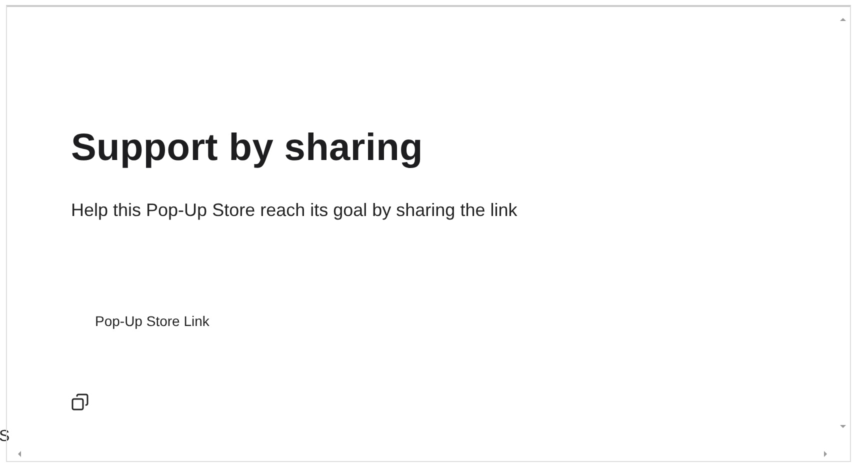 This screenshot has height=466, width=857. Describe the element at coordinates (294, 210) in the screenshot. I see `dialog-description: Help this Pop-Up Store reach its goal by sharing the link` at that location.